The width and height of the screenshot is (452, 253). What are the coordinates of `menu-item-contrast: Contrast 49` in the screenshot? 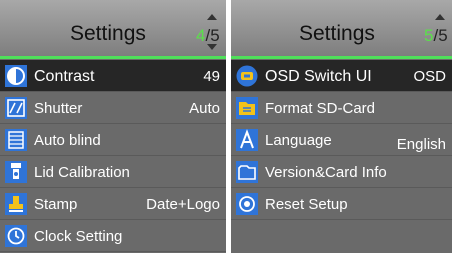 It's located at (113, 76).